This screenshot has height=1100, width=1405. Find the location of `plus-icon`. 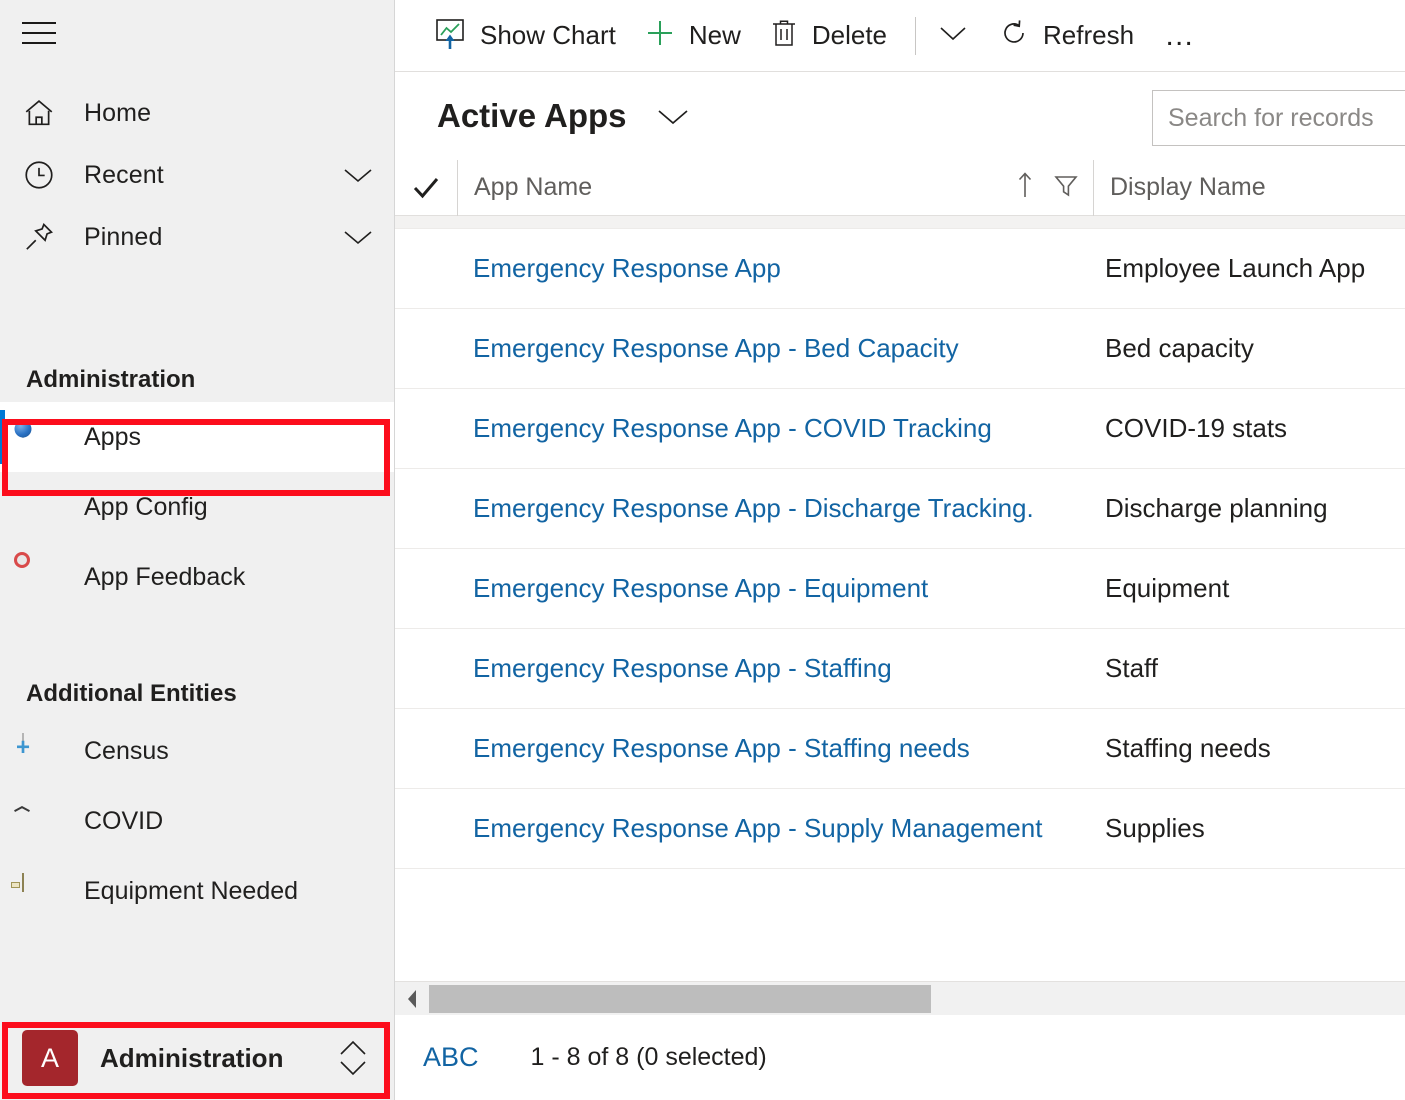

plus-icon is located at coordinates (660, 35).